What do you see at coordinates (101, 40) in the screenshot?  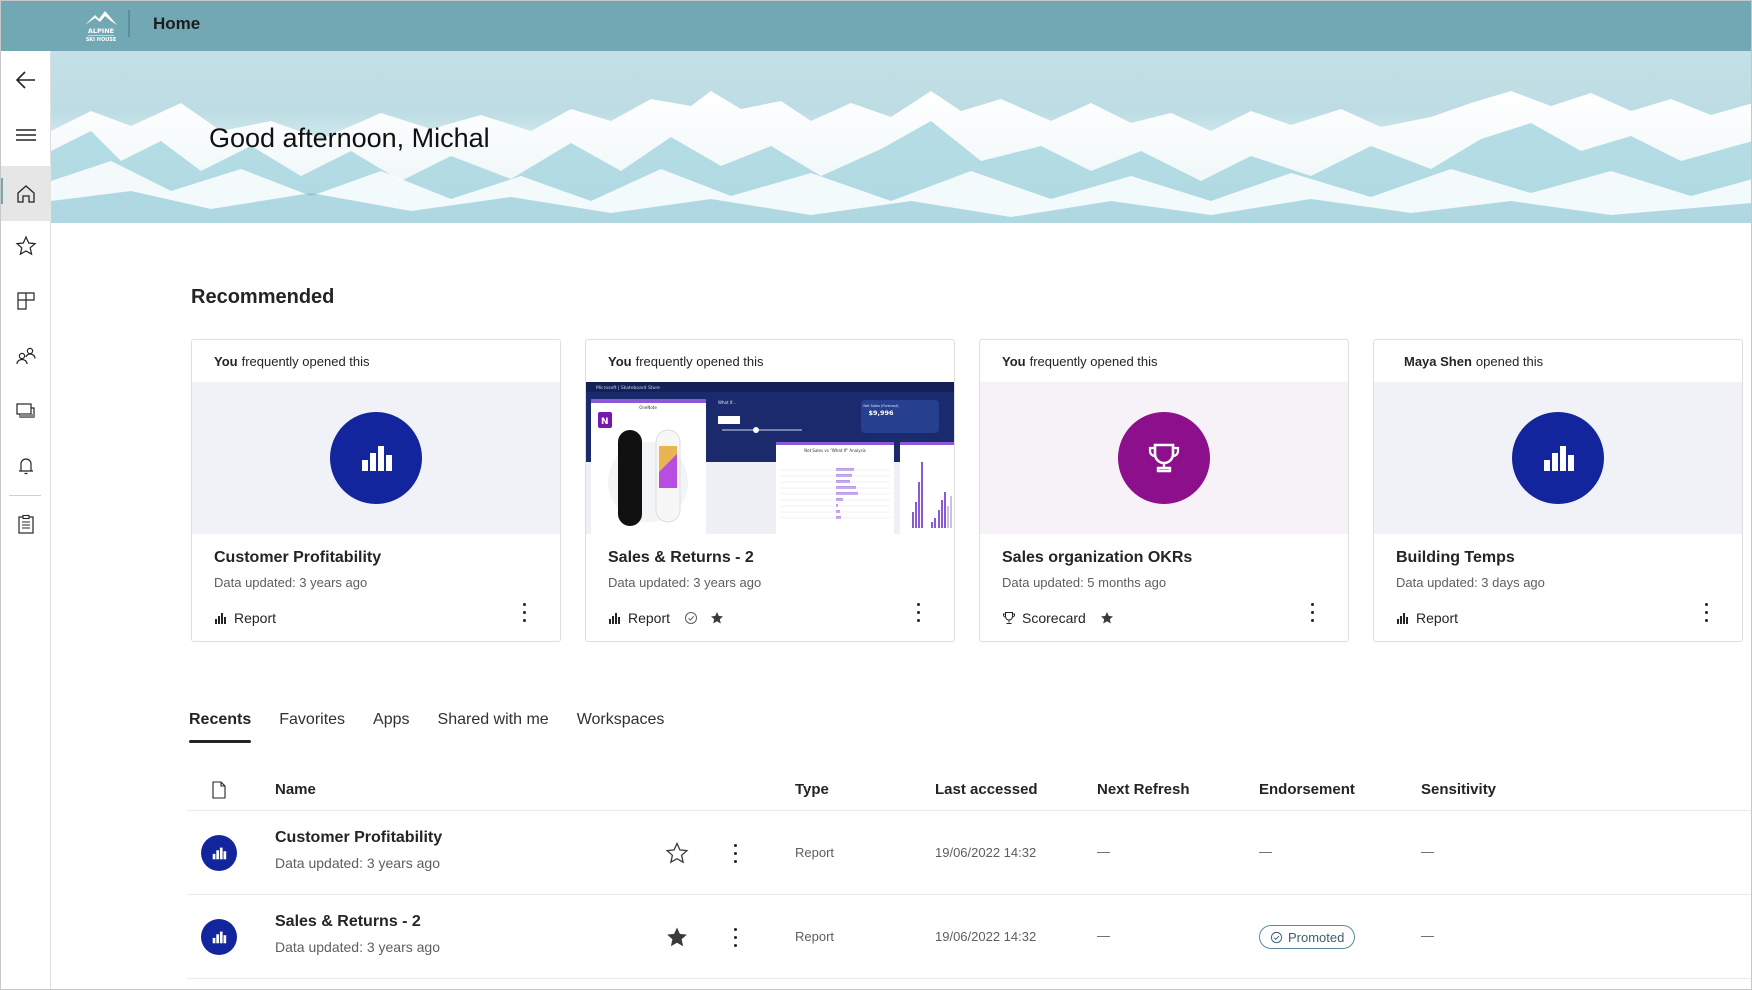 I see `svg-text: SKI HOUSE` at bounding box center [101, 40].